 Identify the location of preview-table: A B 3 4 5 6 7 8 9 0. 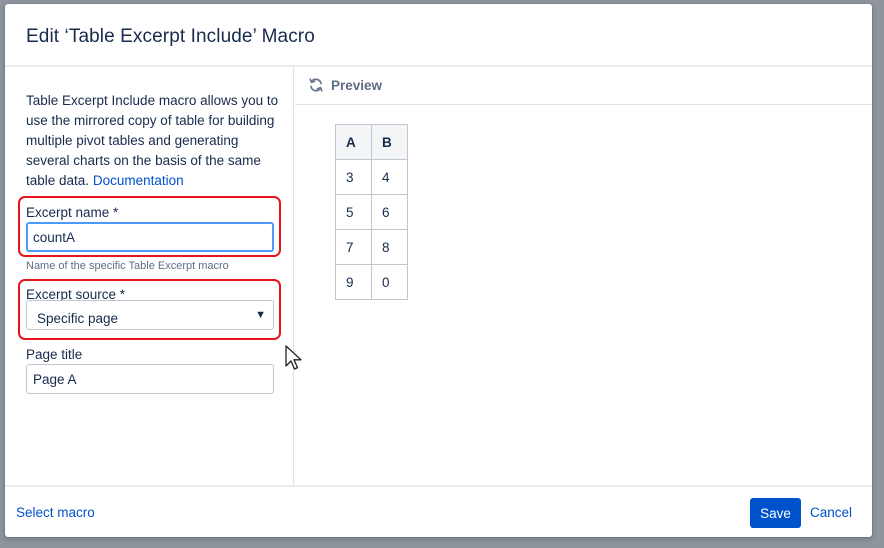
(371, 212).